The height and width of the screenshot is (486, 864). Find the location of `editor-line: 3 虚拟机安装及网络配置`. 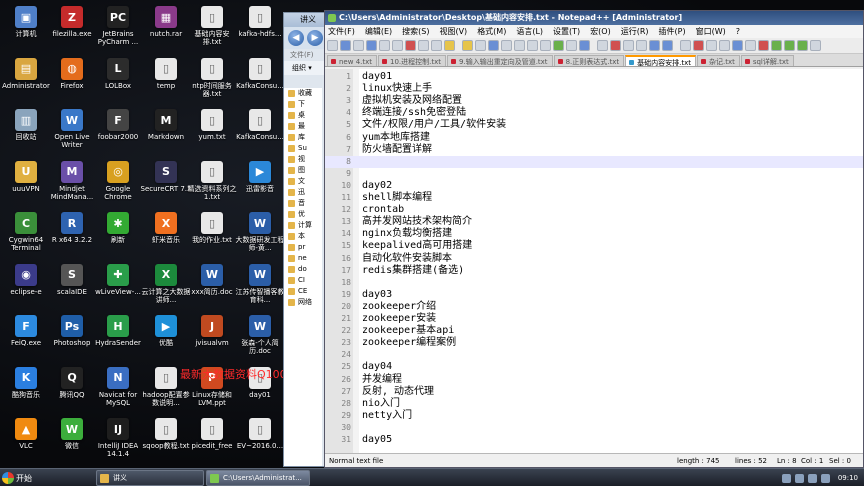

editor-line: 3 虚拟机安装及网络配置 is located at coordinates (594, 101).